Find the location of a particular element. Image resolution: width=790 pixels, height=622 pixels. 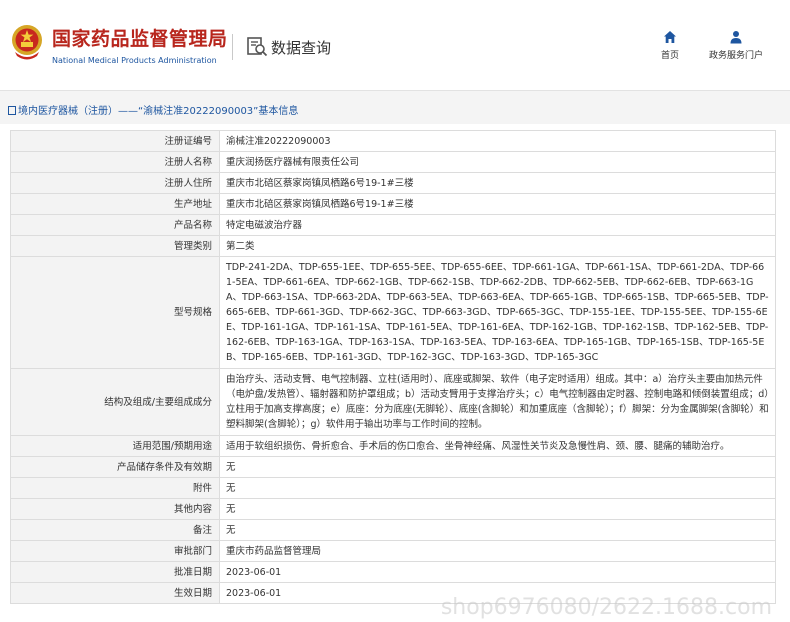

row-label: 生效日期 is located at coordinates (115, 593).